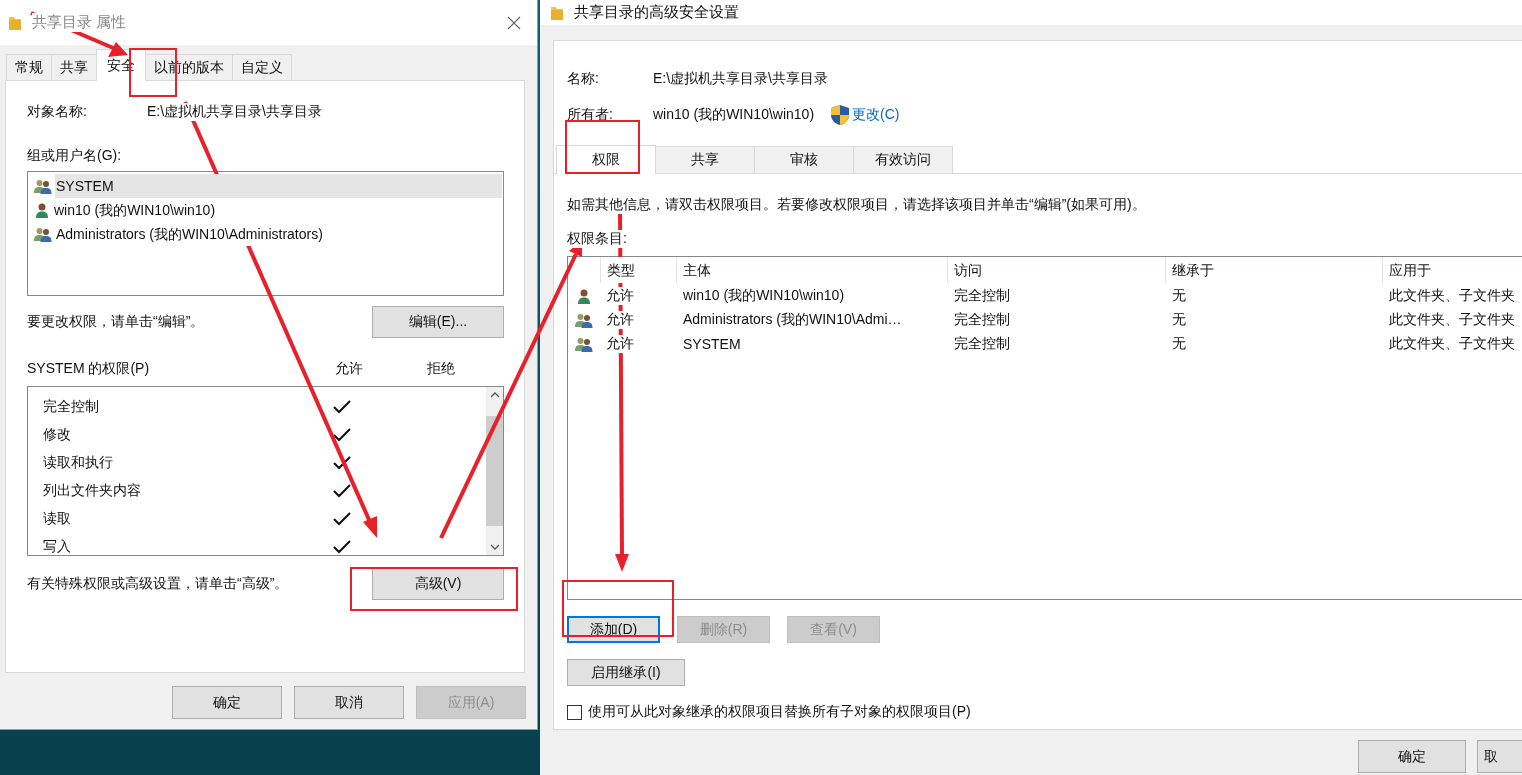 The height and width of the screenshot is (775, 1522). Describe the element at coordinates (57, 519) in the screenshot. I see `permission-name: 读取` at that location.